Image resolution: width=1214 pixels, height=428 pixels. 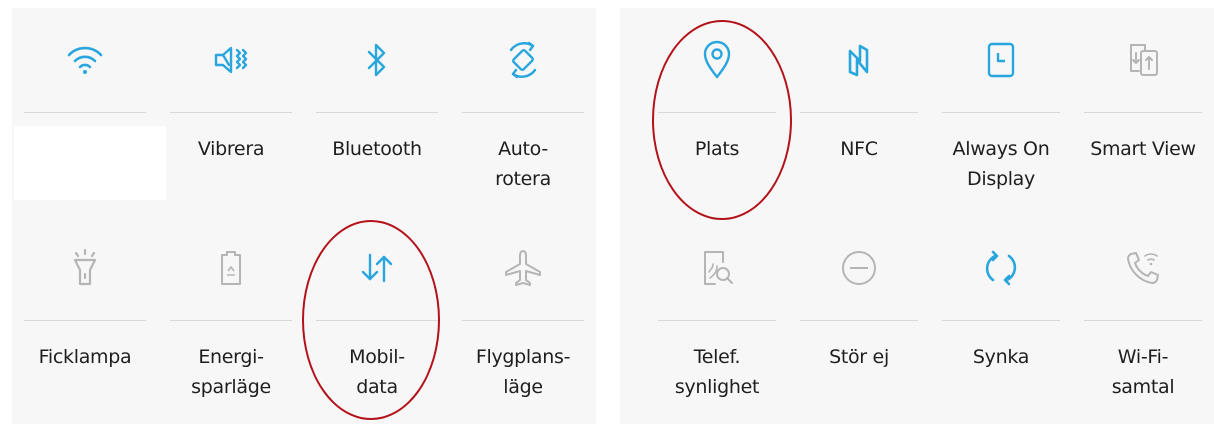 What do you see at coordinates (859, 268) in the screenshot?
I see `do-not-disturb-icon` at bounding box center [859, 268].